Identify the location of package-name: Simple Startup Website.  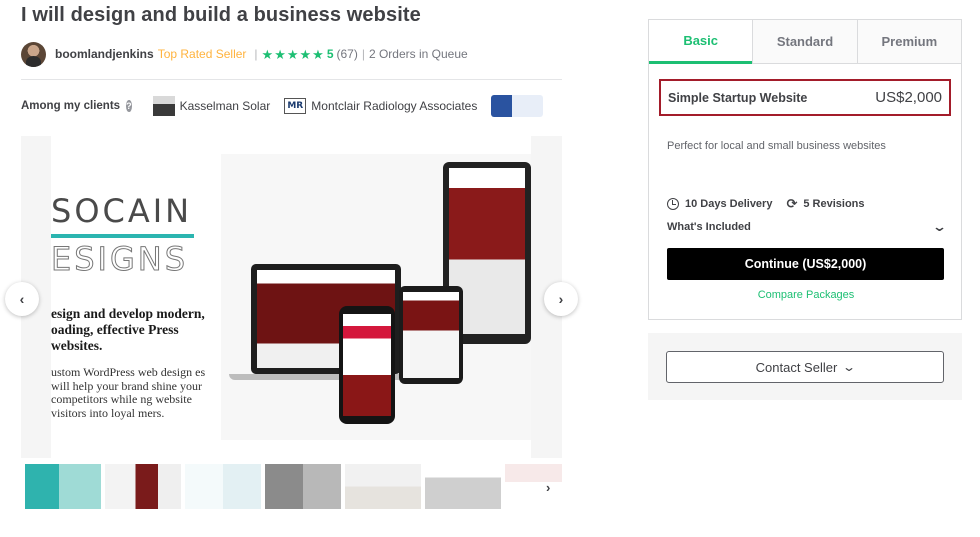
(738, 97).